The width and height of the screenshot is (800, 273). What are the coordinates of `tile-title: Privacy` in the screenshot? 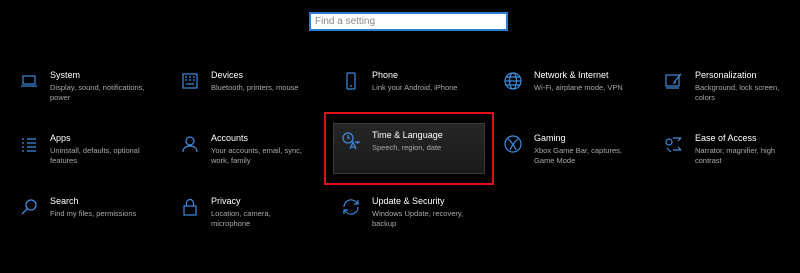 It's located at (226, 201).